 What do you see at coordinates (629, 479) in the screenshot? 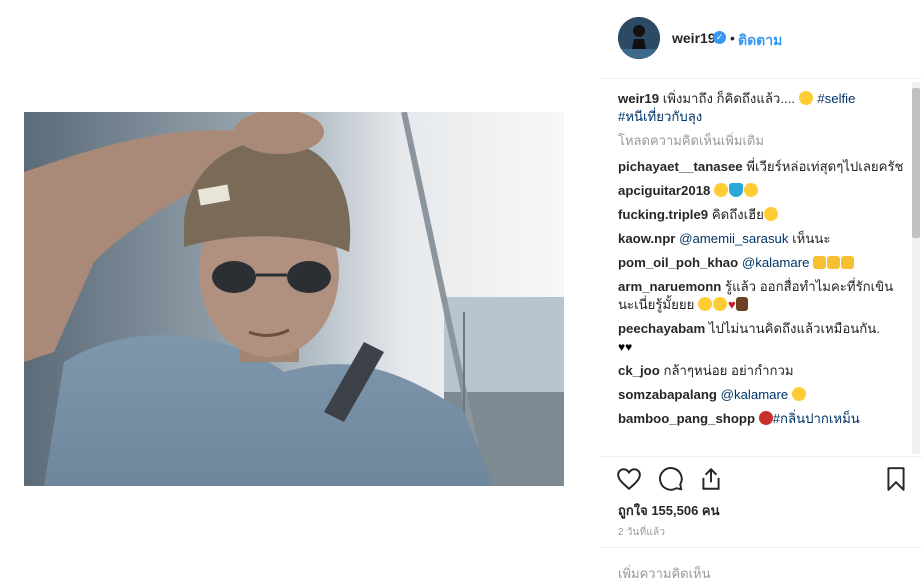
I see `heart-outline-icon` at bounding box center [629, 479].